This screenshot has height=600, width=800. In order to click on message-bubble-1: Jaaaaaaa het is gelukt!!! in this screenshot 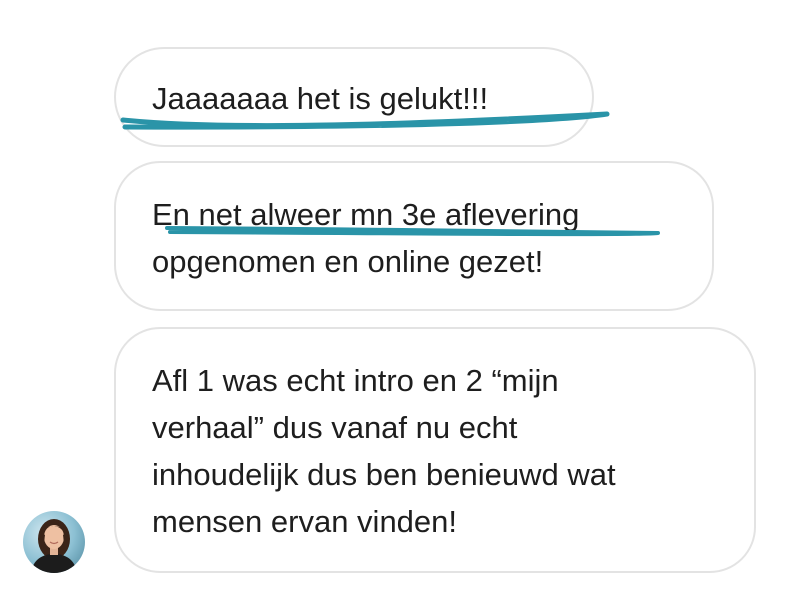, I will do `click(354, 97)`.